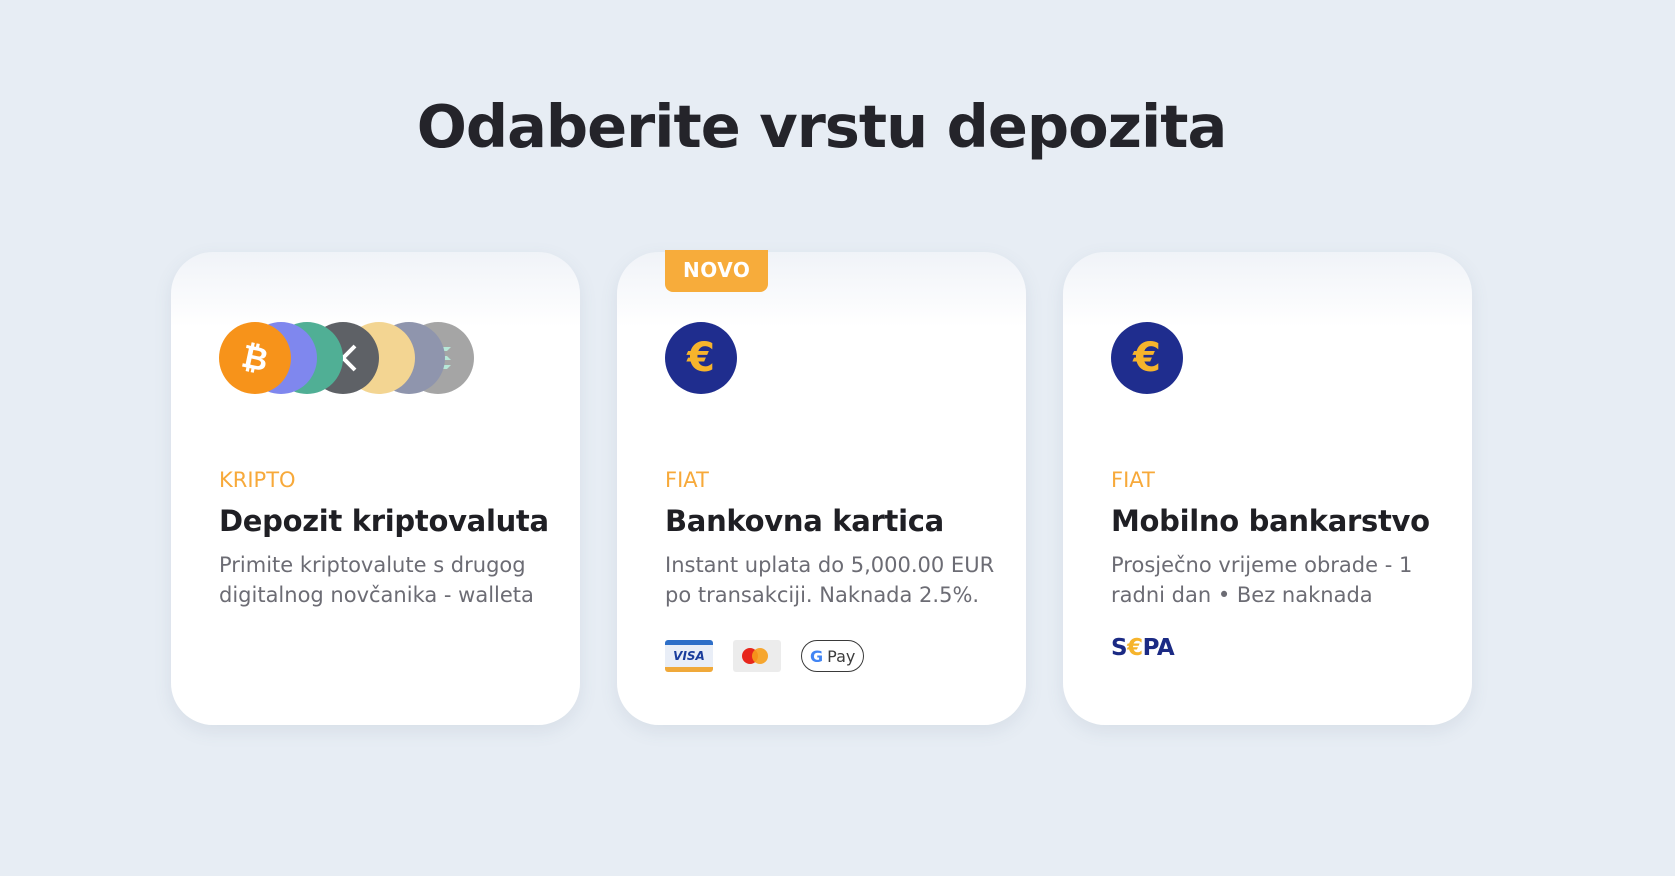  I want to click on bitcoin-icon: ₿, so click(255, 358).